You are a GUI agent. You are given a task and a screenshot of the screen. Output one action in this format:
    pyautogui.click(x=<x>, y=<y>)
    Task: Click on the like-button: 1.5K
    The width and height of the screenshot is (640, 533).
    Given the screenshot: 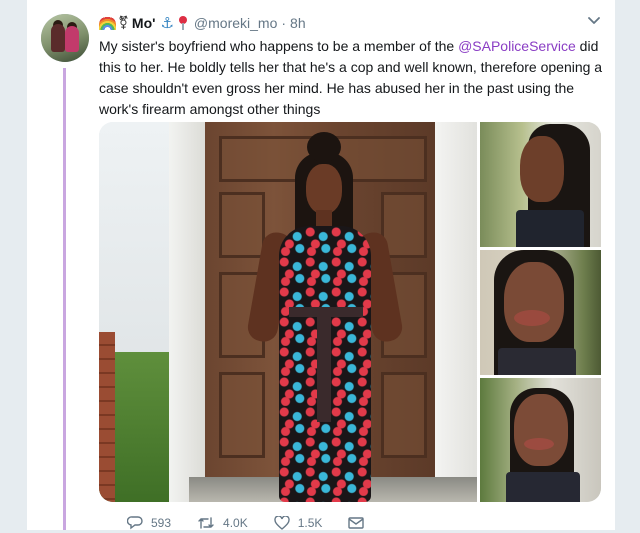 What is the action you would take?
    pyautogui.click(x=298, y=523)
    